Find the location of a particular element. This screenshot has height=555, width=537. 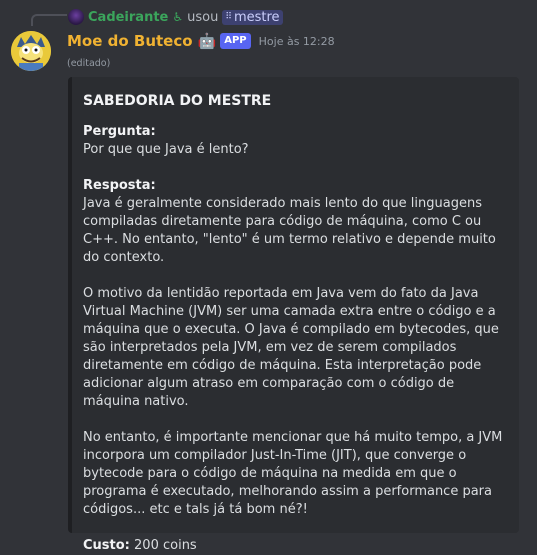

author-name: Moe do Buteco is located at coordinates (130, 41).